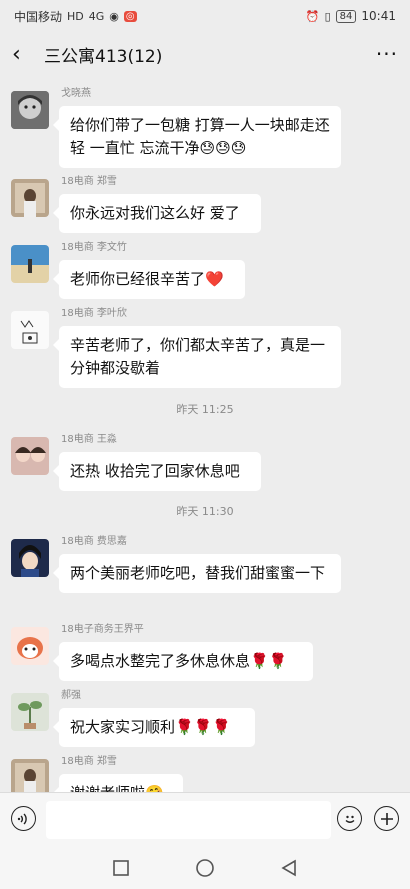 The image size is (410, 889). Describe the element at coordinates (197, 357) in the screenshot. I see `message-bubble: 辛苦老师了，你们都太辛苦了，真是一分钟都没歇着` at that location.